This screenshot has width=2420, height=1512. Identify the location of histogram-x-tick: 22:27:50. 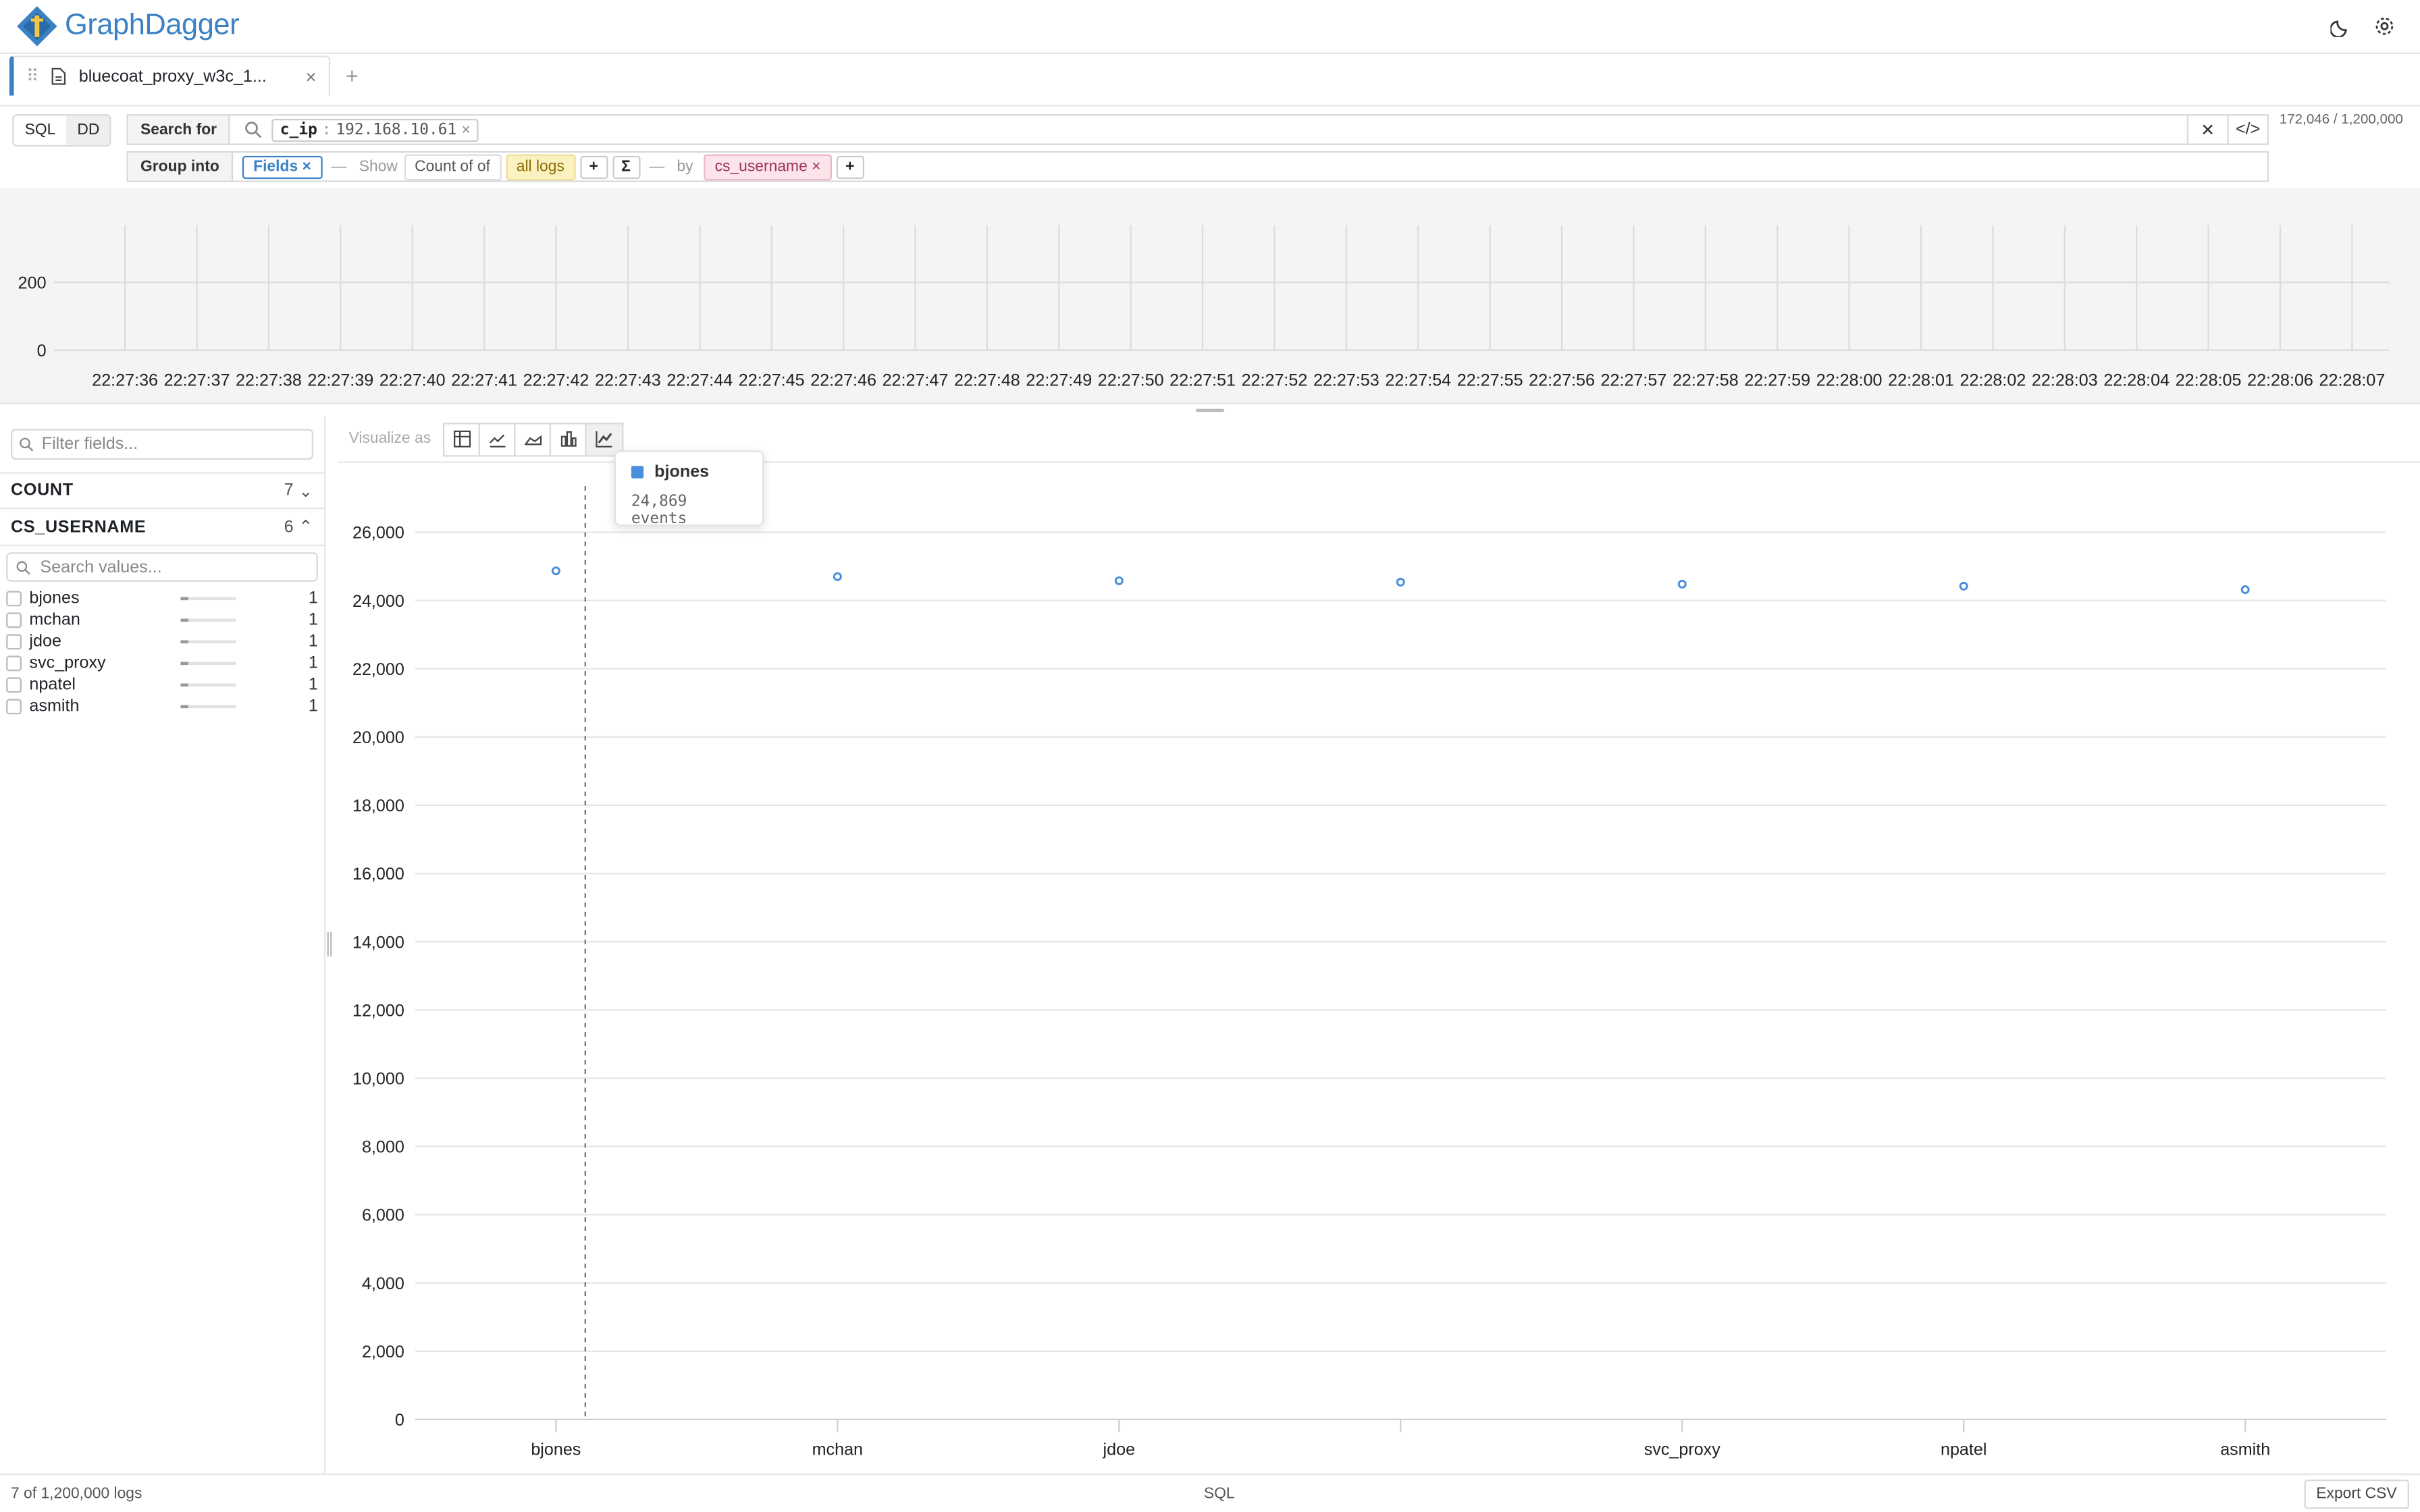
(1131, 380).